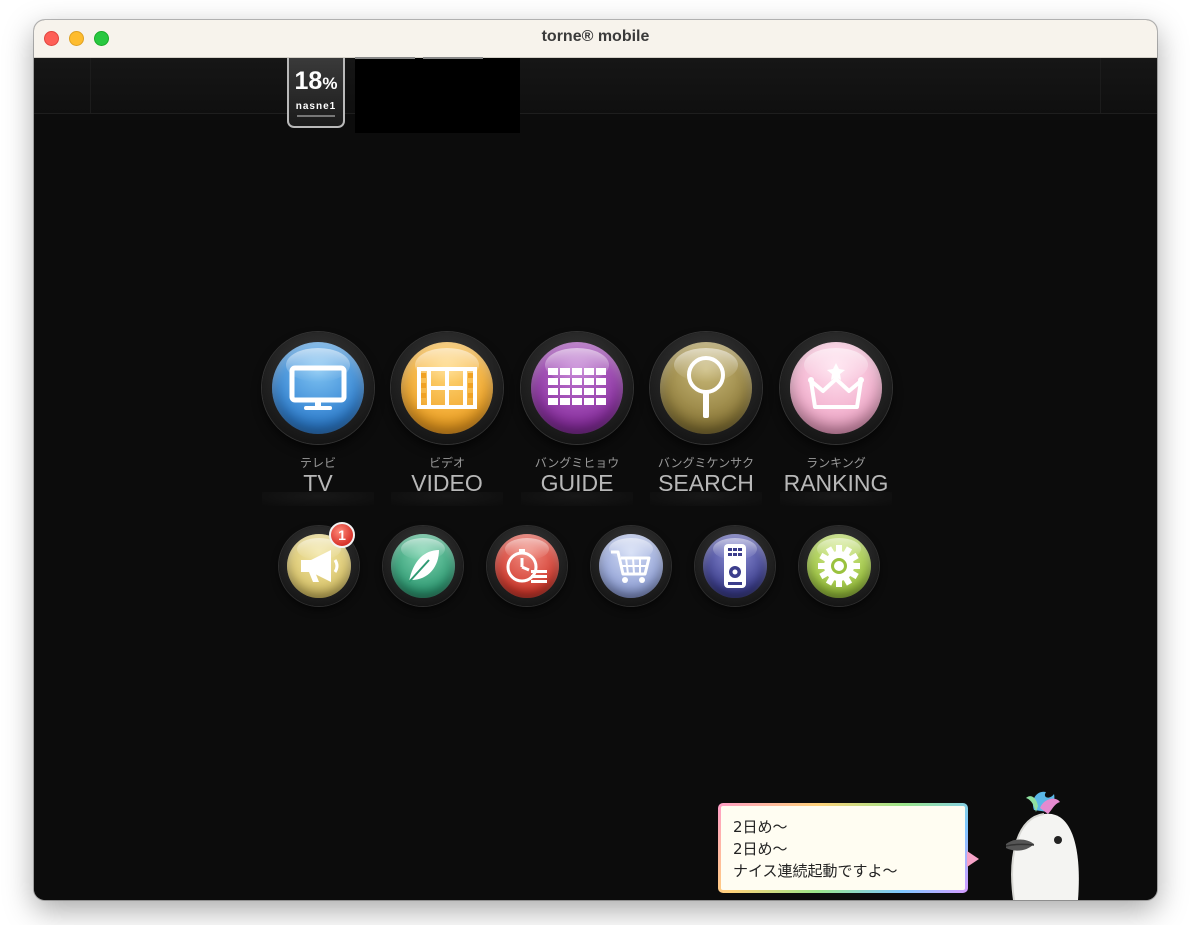  I want to click on toro-mascot, so click(1042, 844).